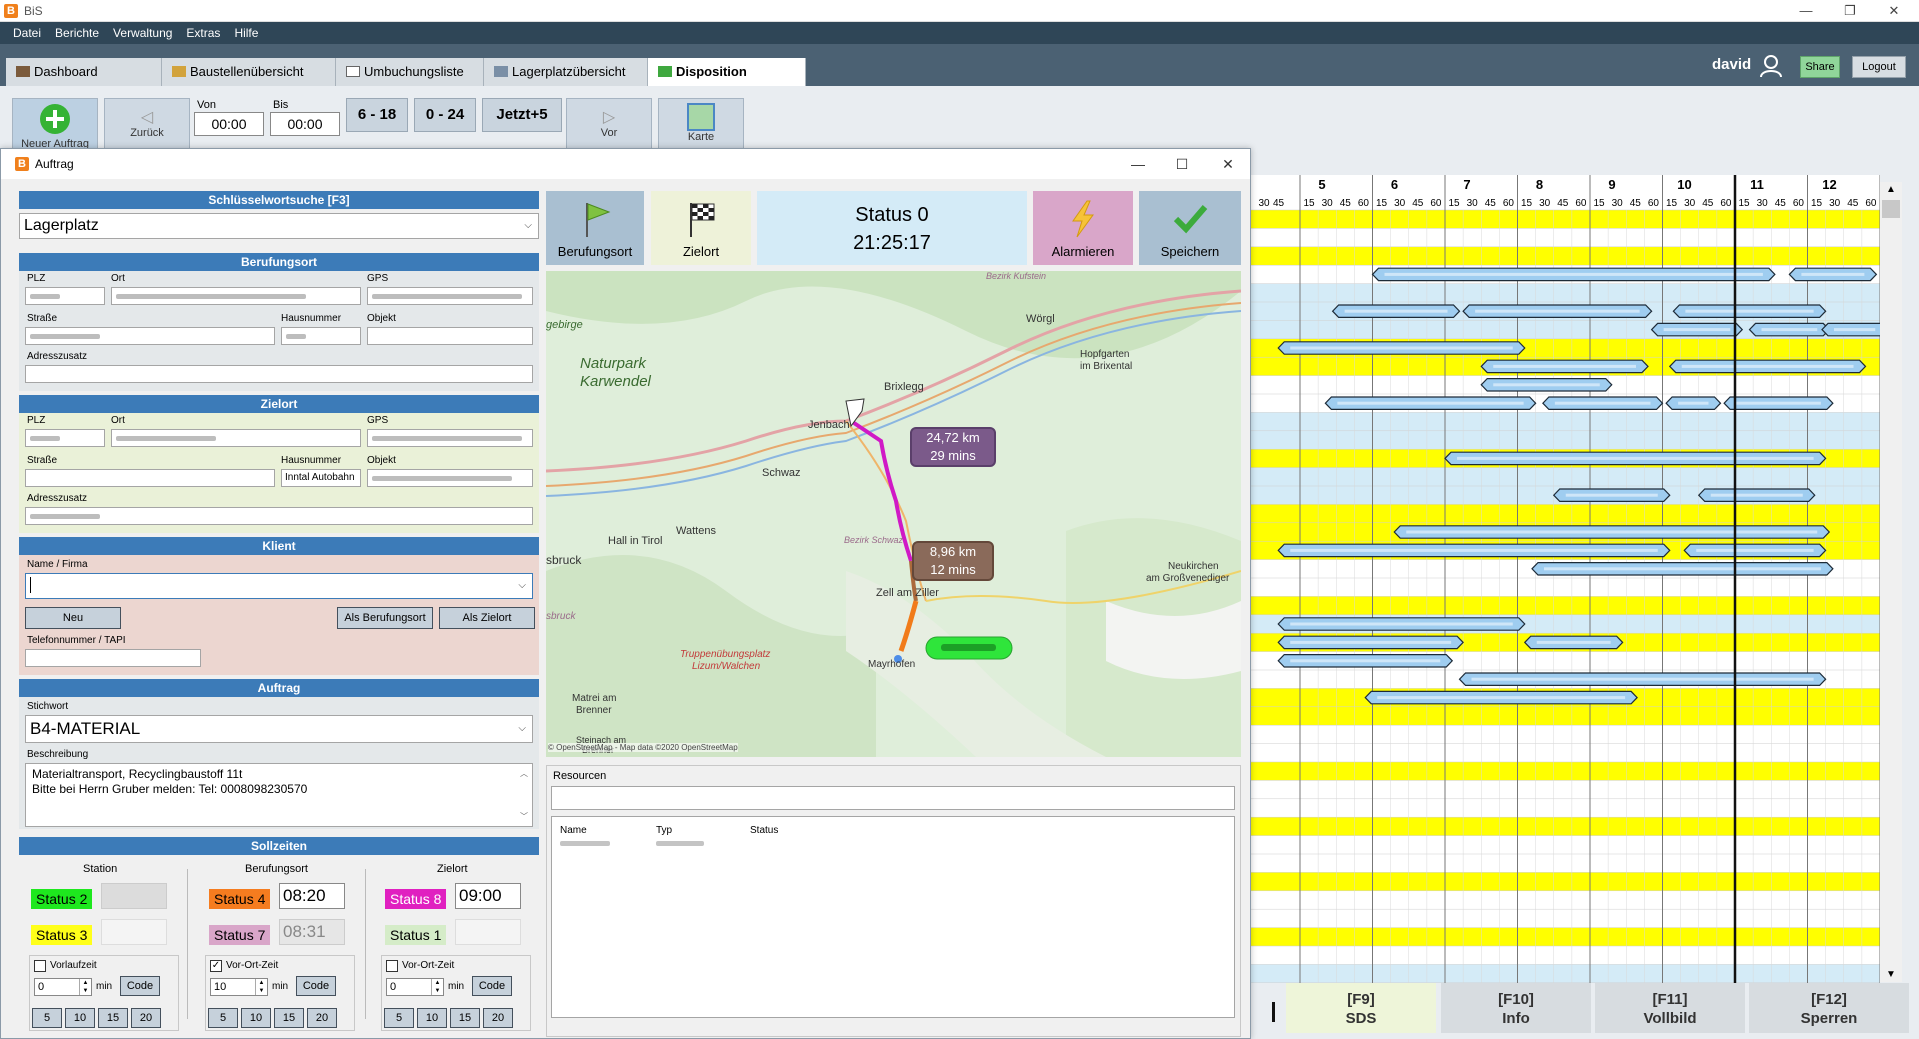 This screenshot has height=1039, width=1919. Describe the element at coordinates (312, 896) in the screenshot. I see `status-4-time-input: 08:20` at that location.